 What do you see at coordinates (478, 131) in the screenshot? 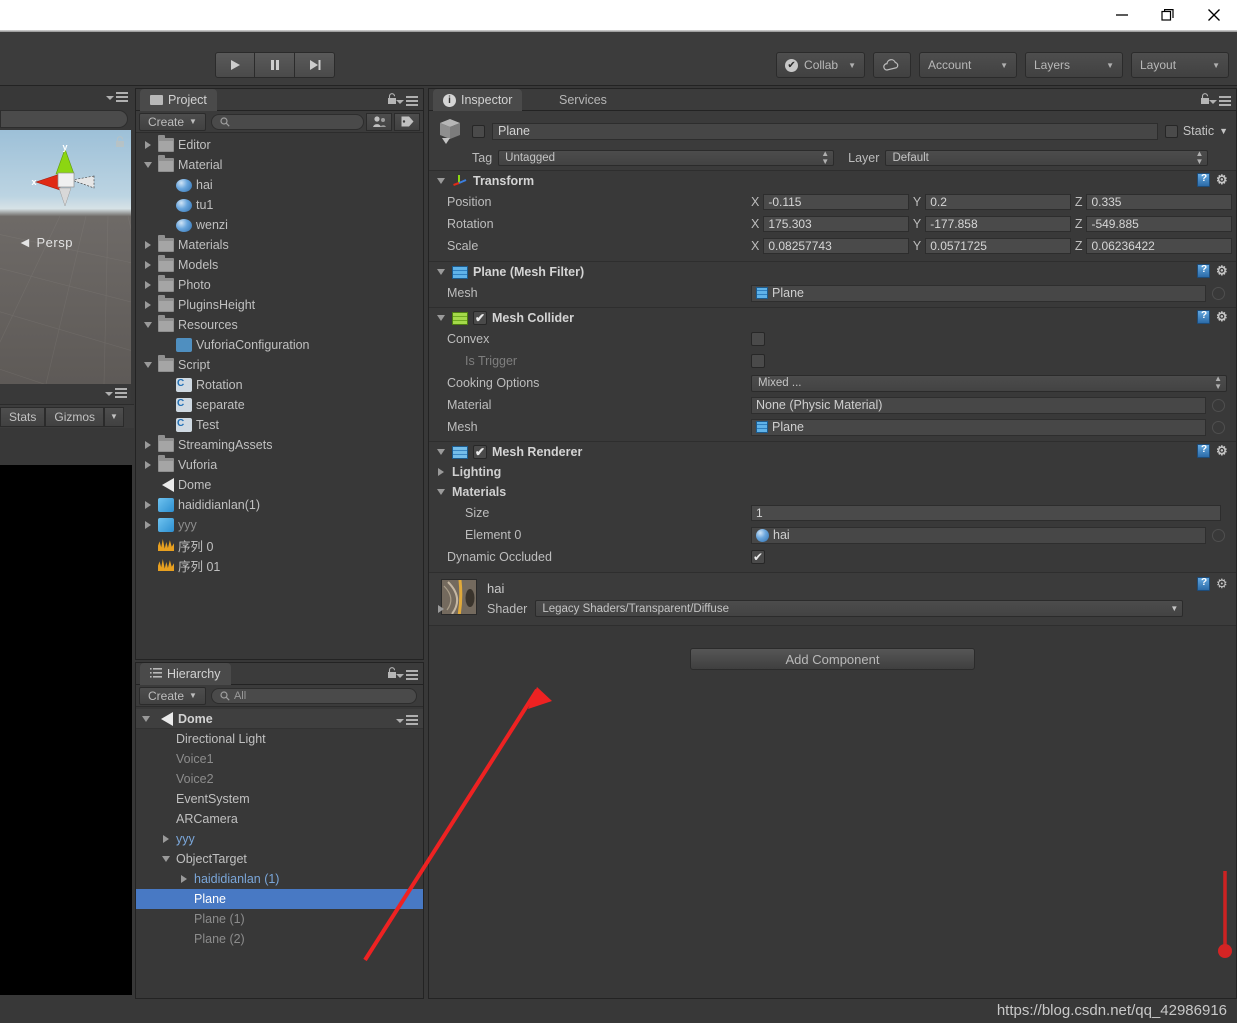
I see `gameobject-active-checkbox` at bounding box center [478, 131].